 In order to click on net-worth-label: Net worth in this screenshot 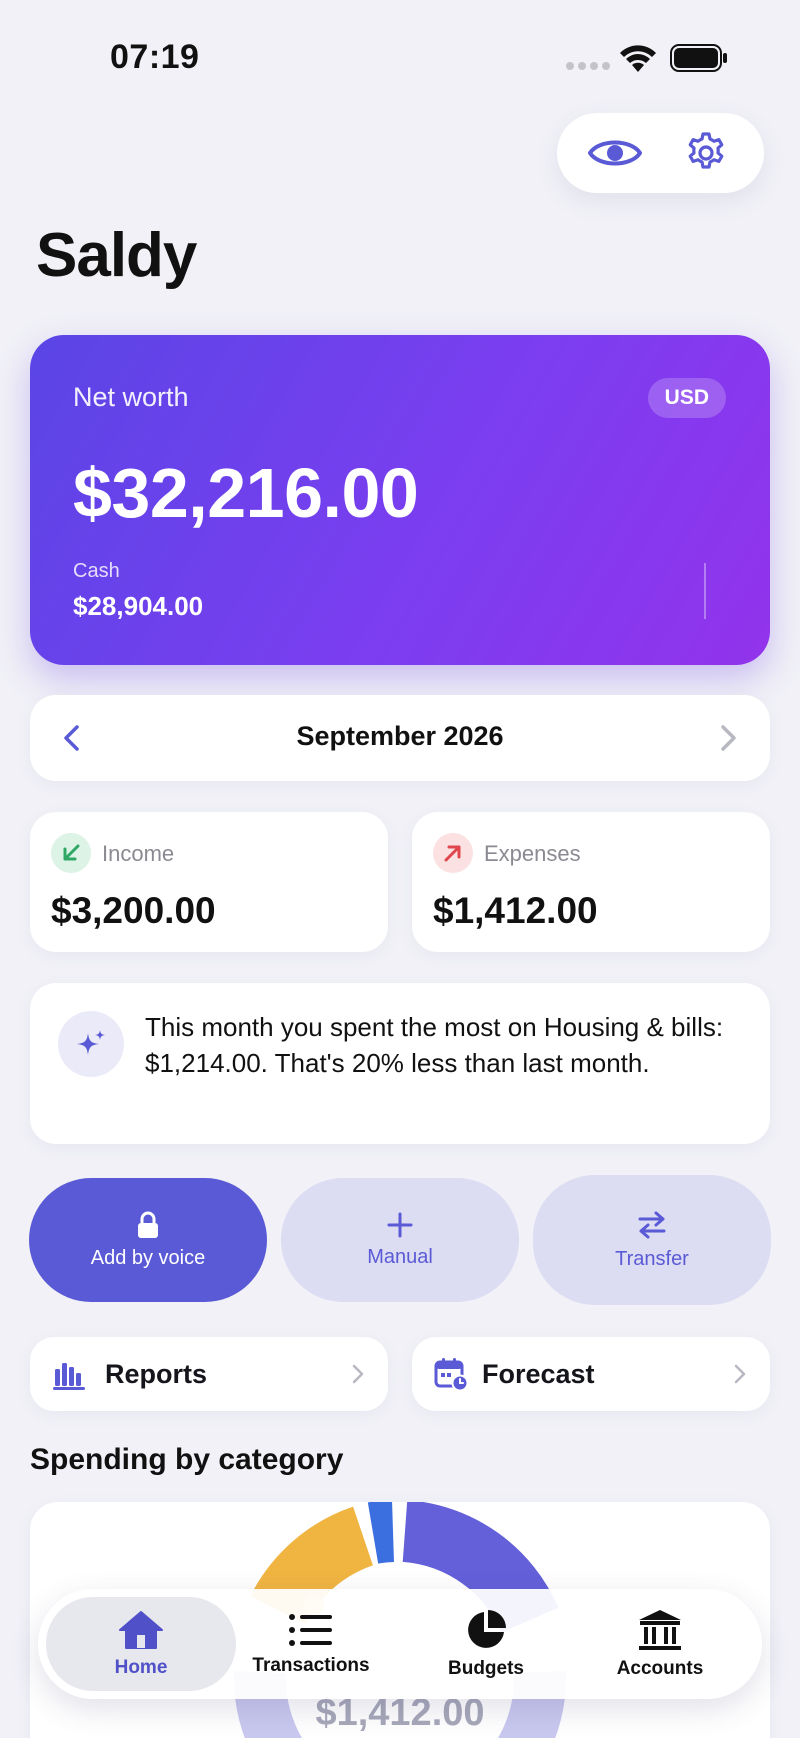, I will do `click(131, 397)`.